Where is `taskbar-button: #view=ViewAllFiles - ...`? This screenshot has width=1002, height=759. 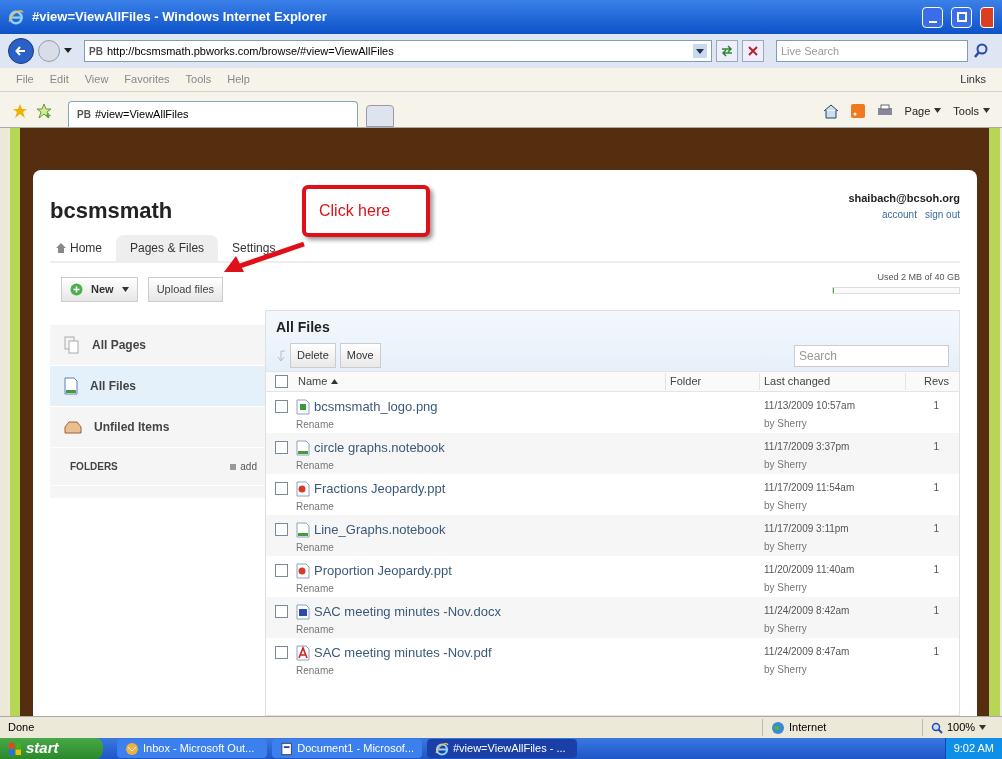
taskbar-button: #view=ViewAllFiles - ... is located at coordinates (502, 748).